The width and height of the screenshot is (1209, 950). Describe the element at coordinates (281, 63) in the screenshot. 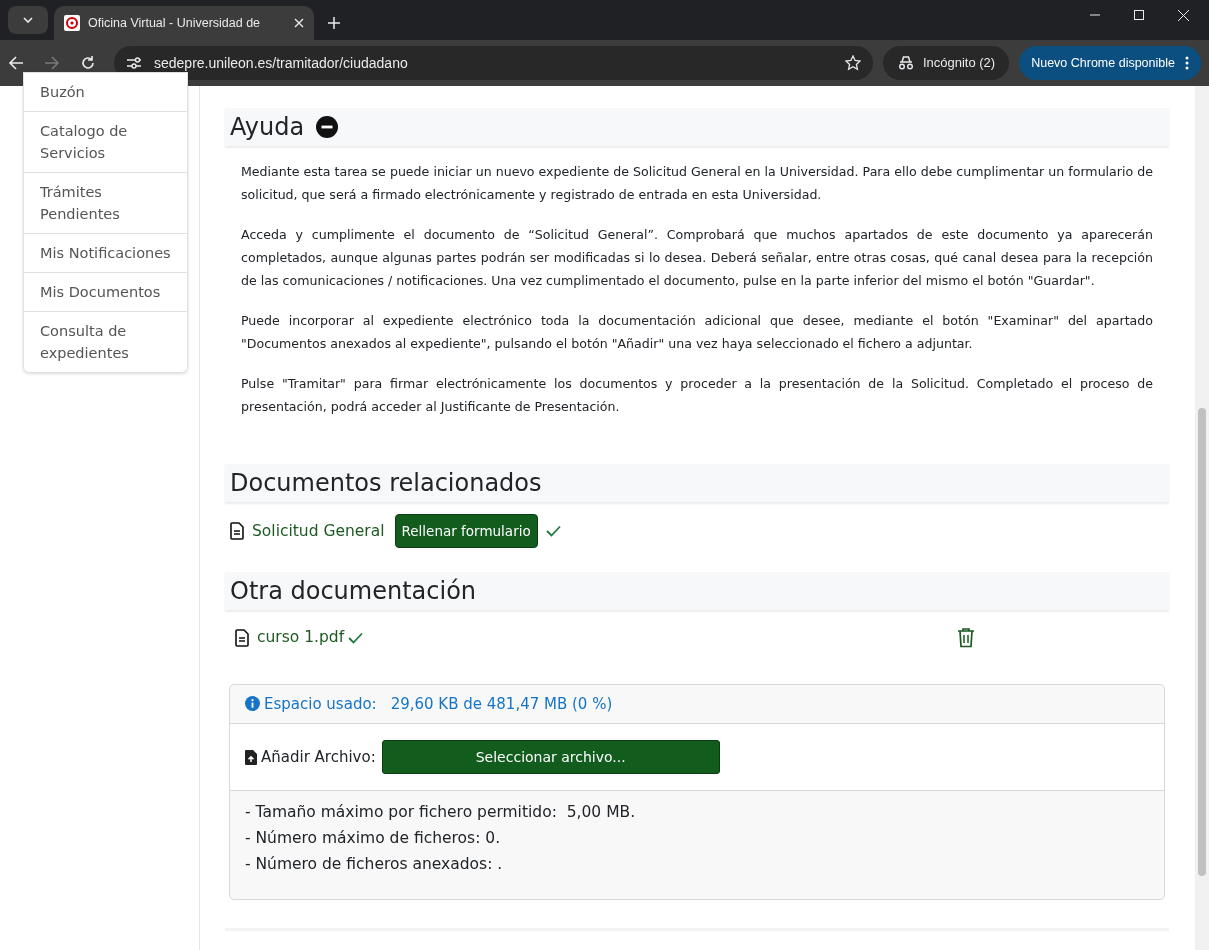

I see `url-text: sedepre.unileon.es/tramitador/ciudadano` at that location.